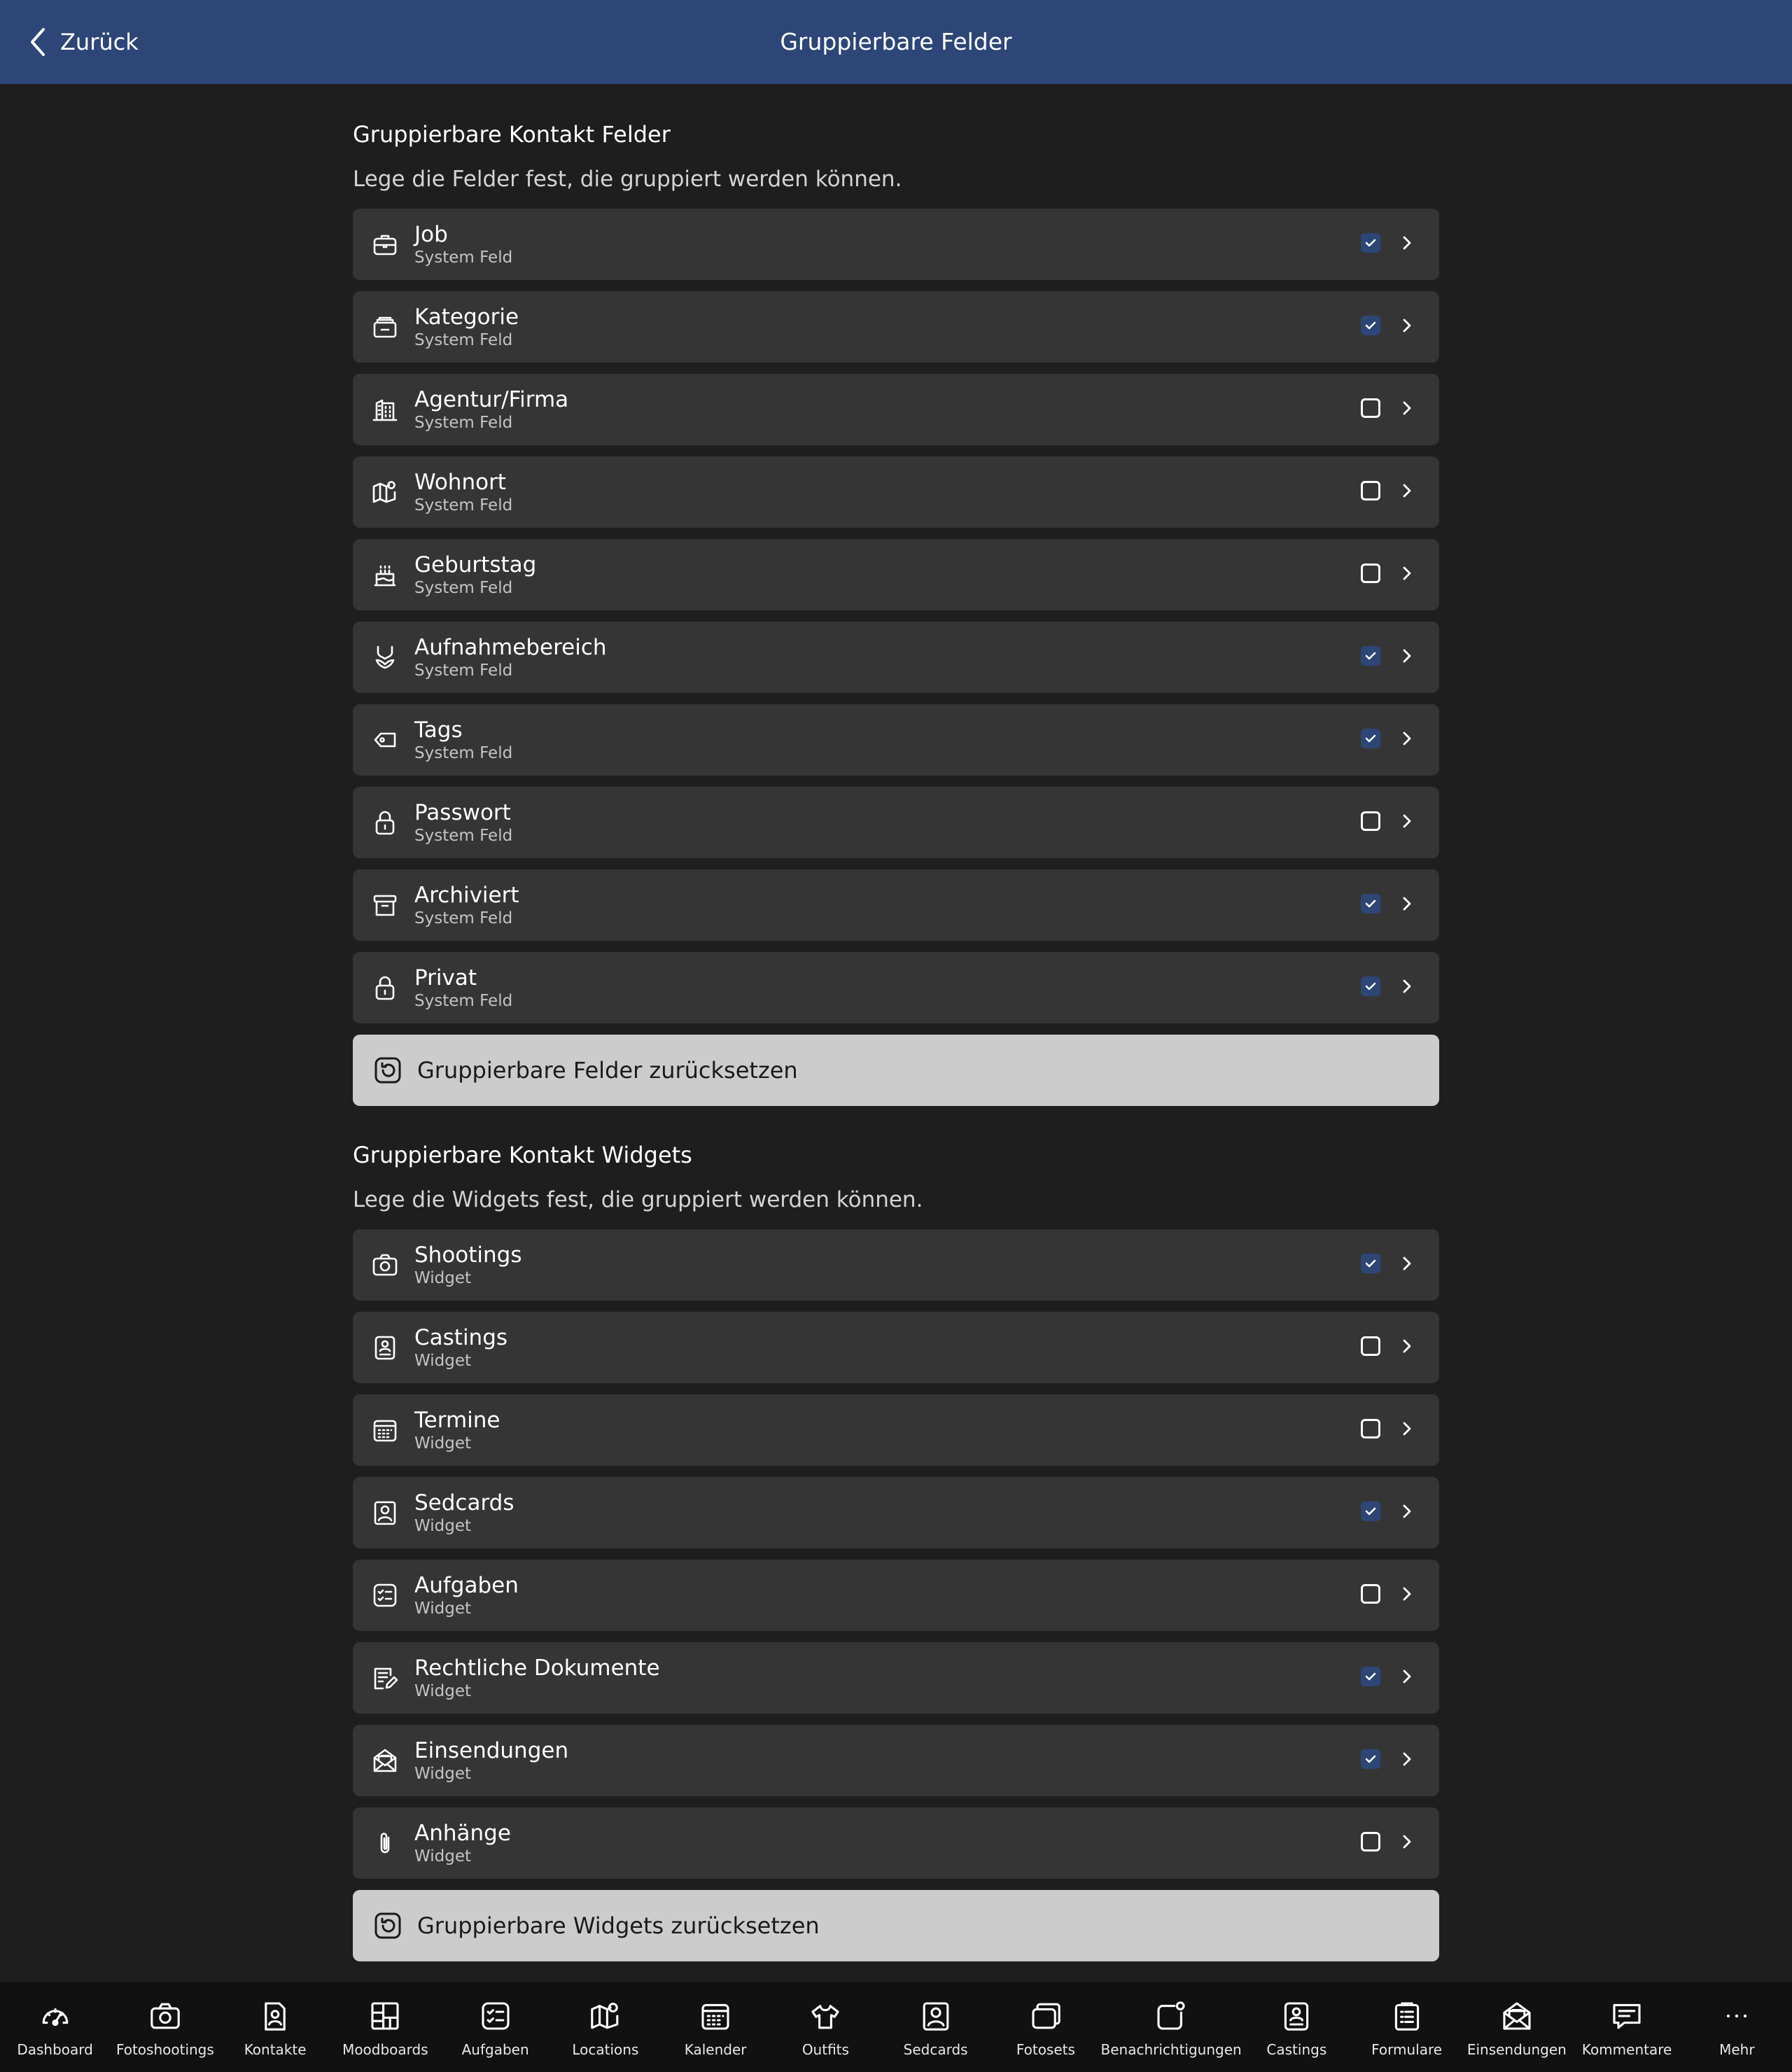  I want to click on tab-fotoshootings: Fotoshootings, so click(165, 2027).